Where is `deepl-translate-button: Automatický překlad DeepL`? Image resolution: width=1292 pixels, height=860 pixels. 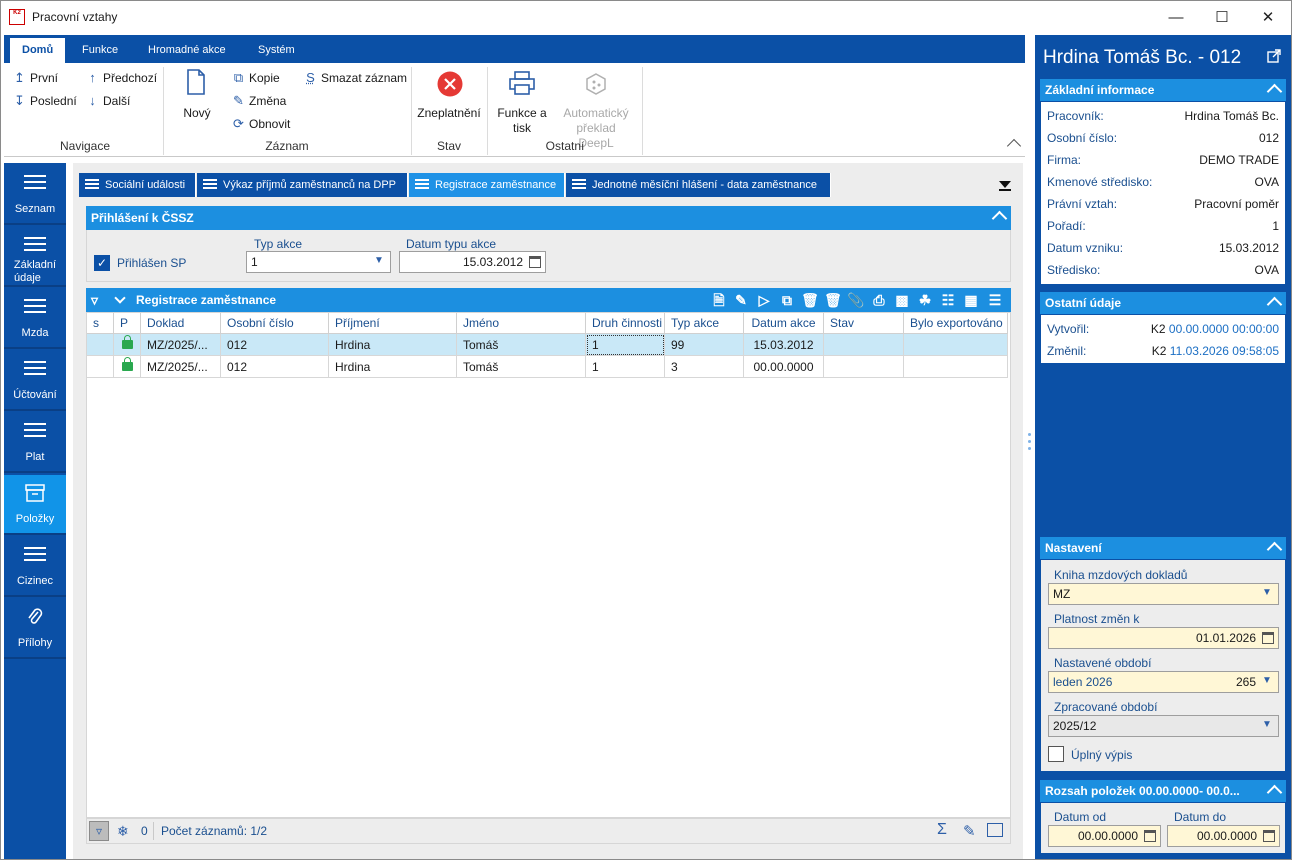
deepl-translate-button: Automatický překlad DeepL is located at coordinates (596, 109).